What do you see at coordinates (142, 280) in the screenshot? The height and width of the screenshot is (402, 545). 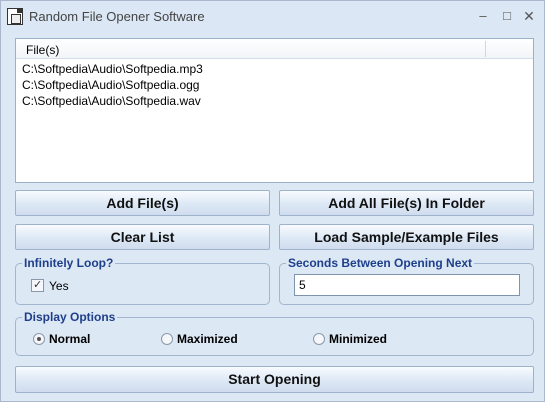 I see `infinite-loop-group: Infinitely Loop? ✓ Yes` at bounding box center [142, 280].